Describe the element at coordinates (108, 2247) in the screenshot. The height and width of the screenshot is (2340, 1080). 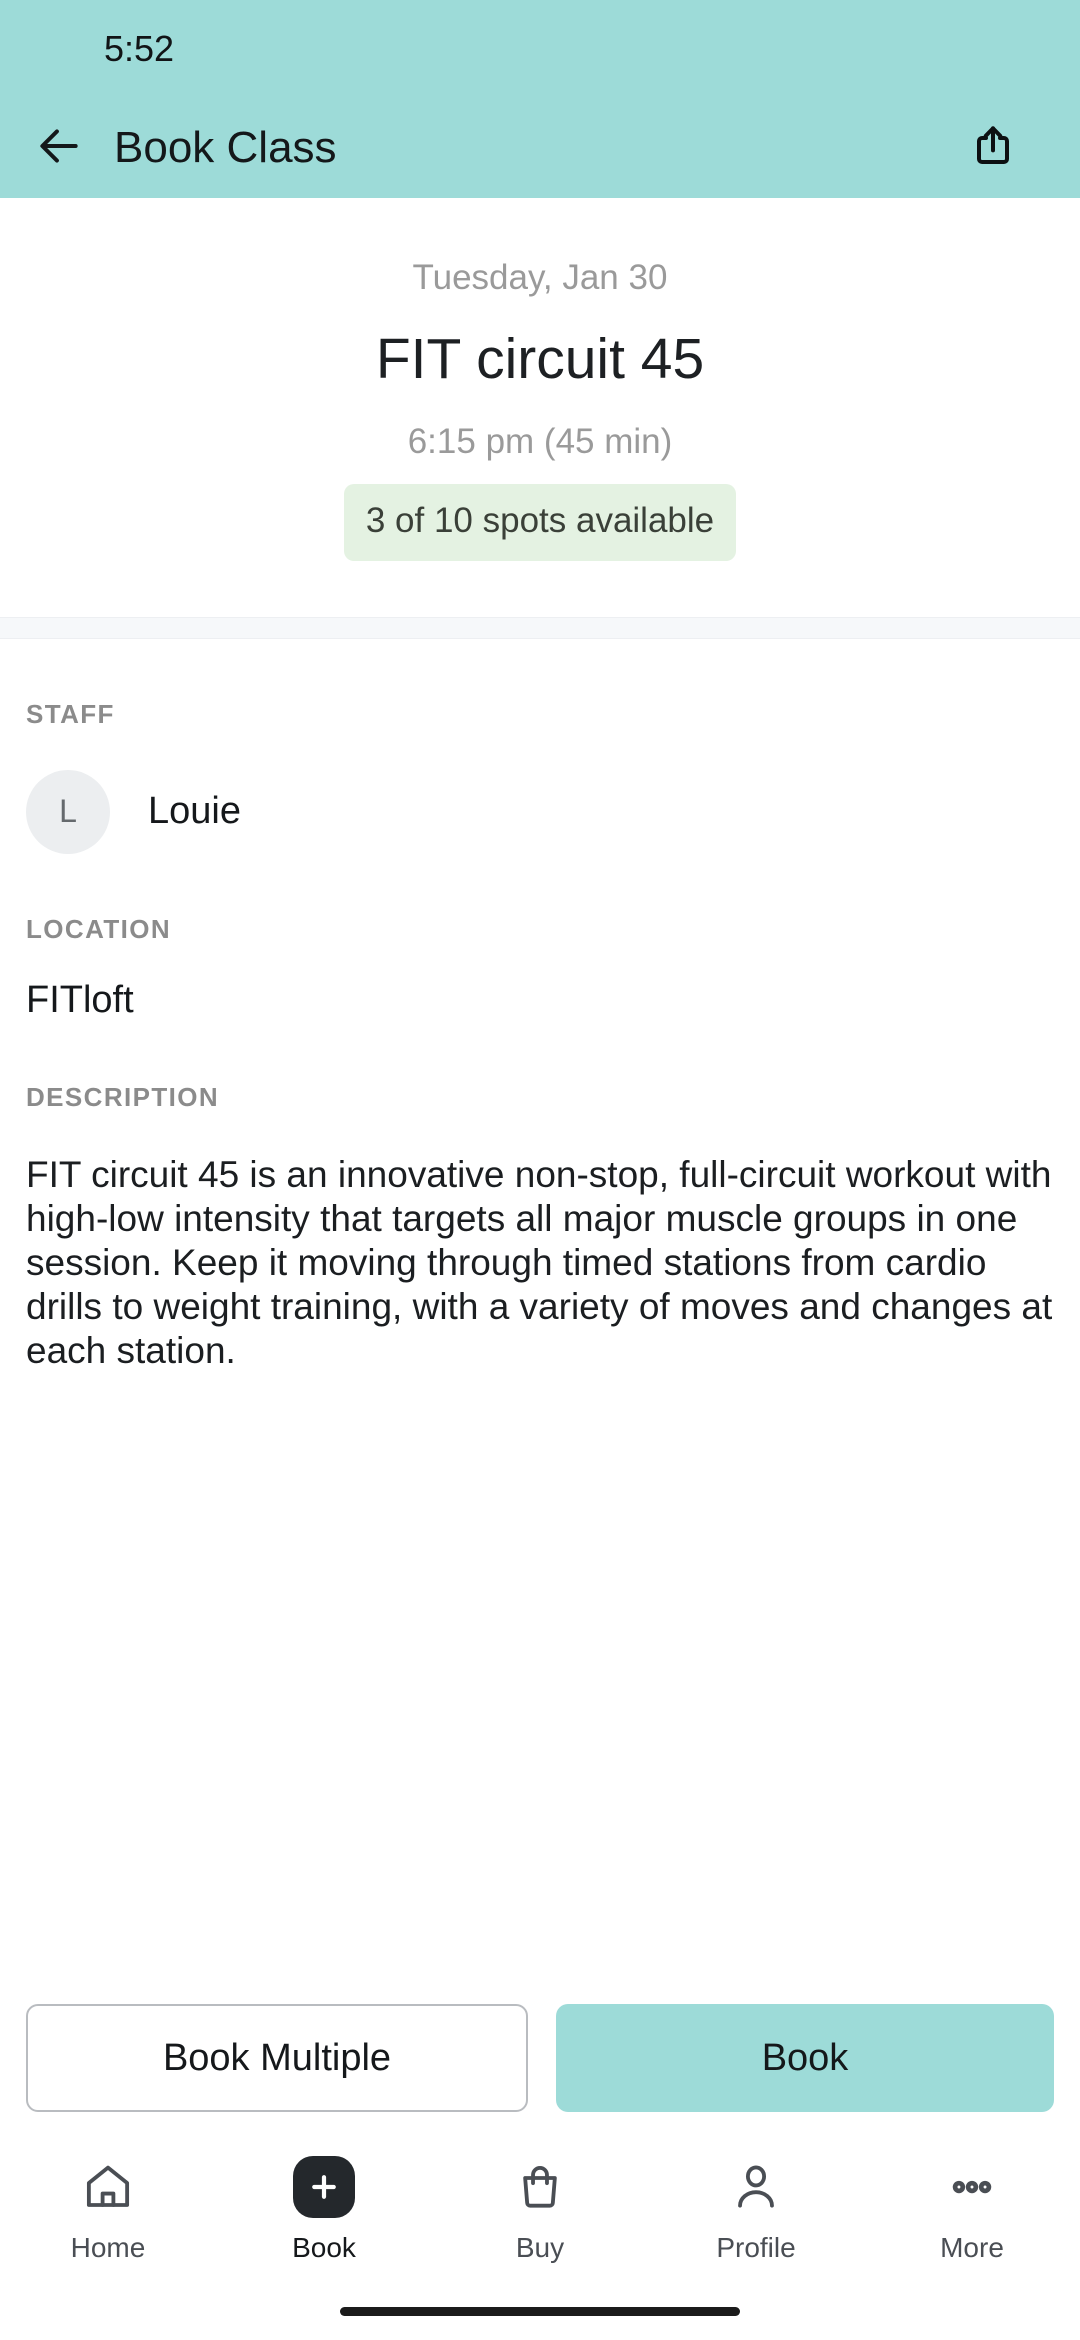
I see `tab-home-label: Home` at that location.